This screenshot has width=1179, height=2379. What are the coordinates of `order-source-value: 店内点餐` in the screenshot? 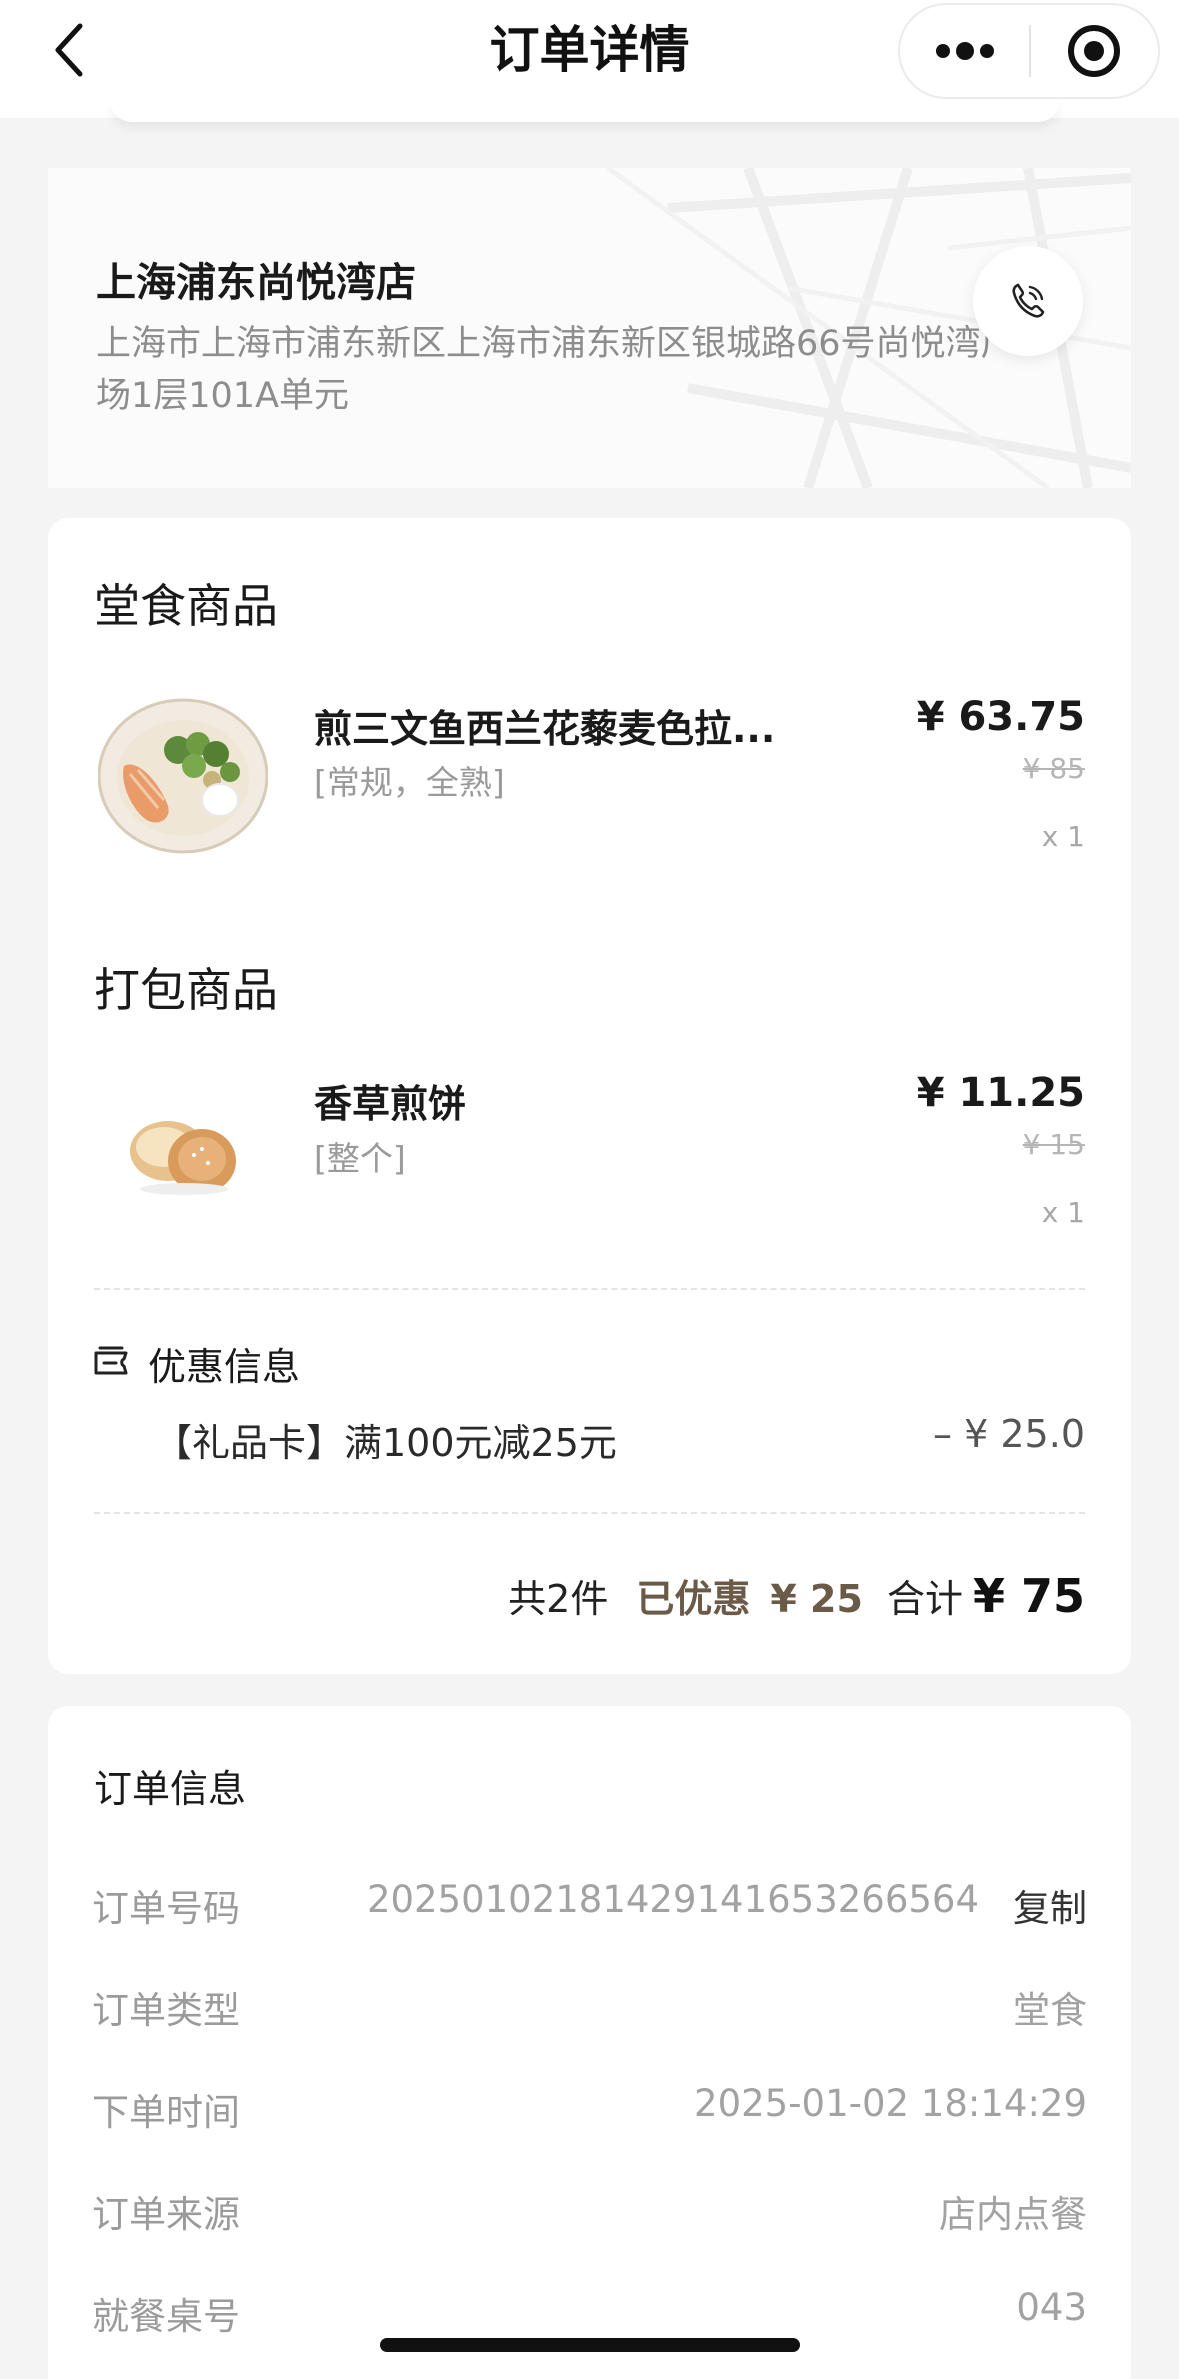 It's located at (1013, 2214).